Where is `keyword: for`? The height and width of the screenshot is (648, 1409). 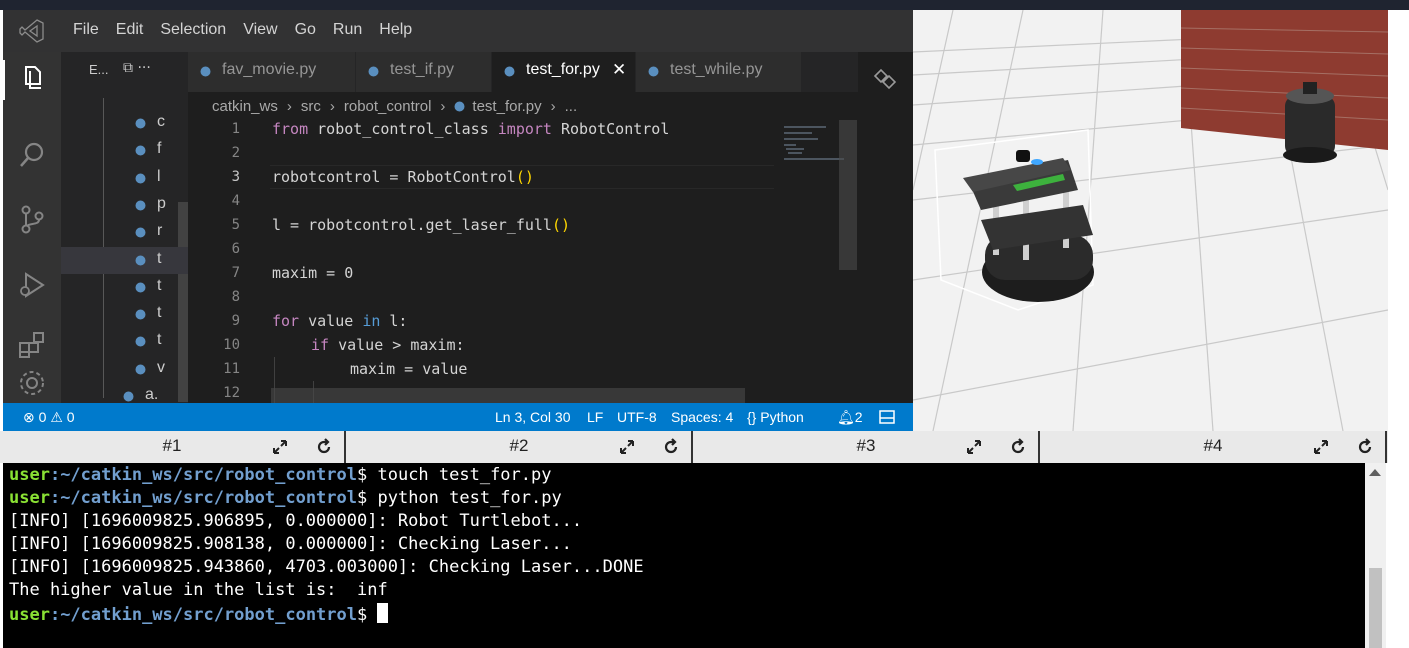 keyword: for is located at coordinates (286, 321).